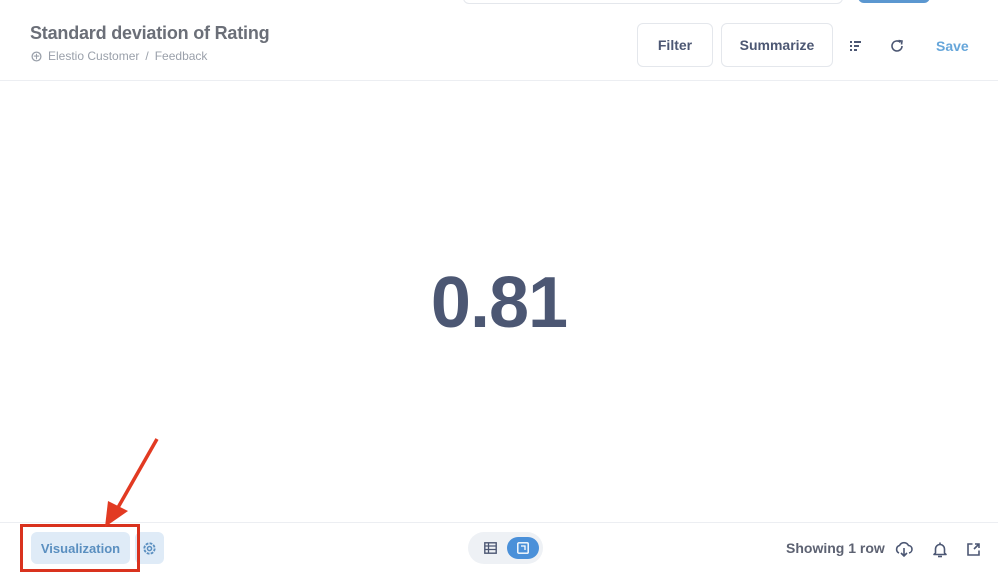  I want to click on share-button, so click(973, 549).